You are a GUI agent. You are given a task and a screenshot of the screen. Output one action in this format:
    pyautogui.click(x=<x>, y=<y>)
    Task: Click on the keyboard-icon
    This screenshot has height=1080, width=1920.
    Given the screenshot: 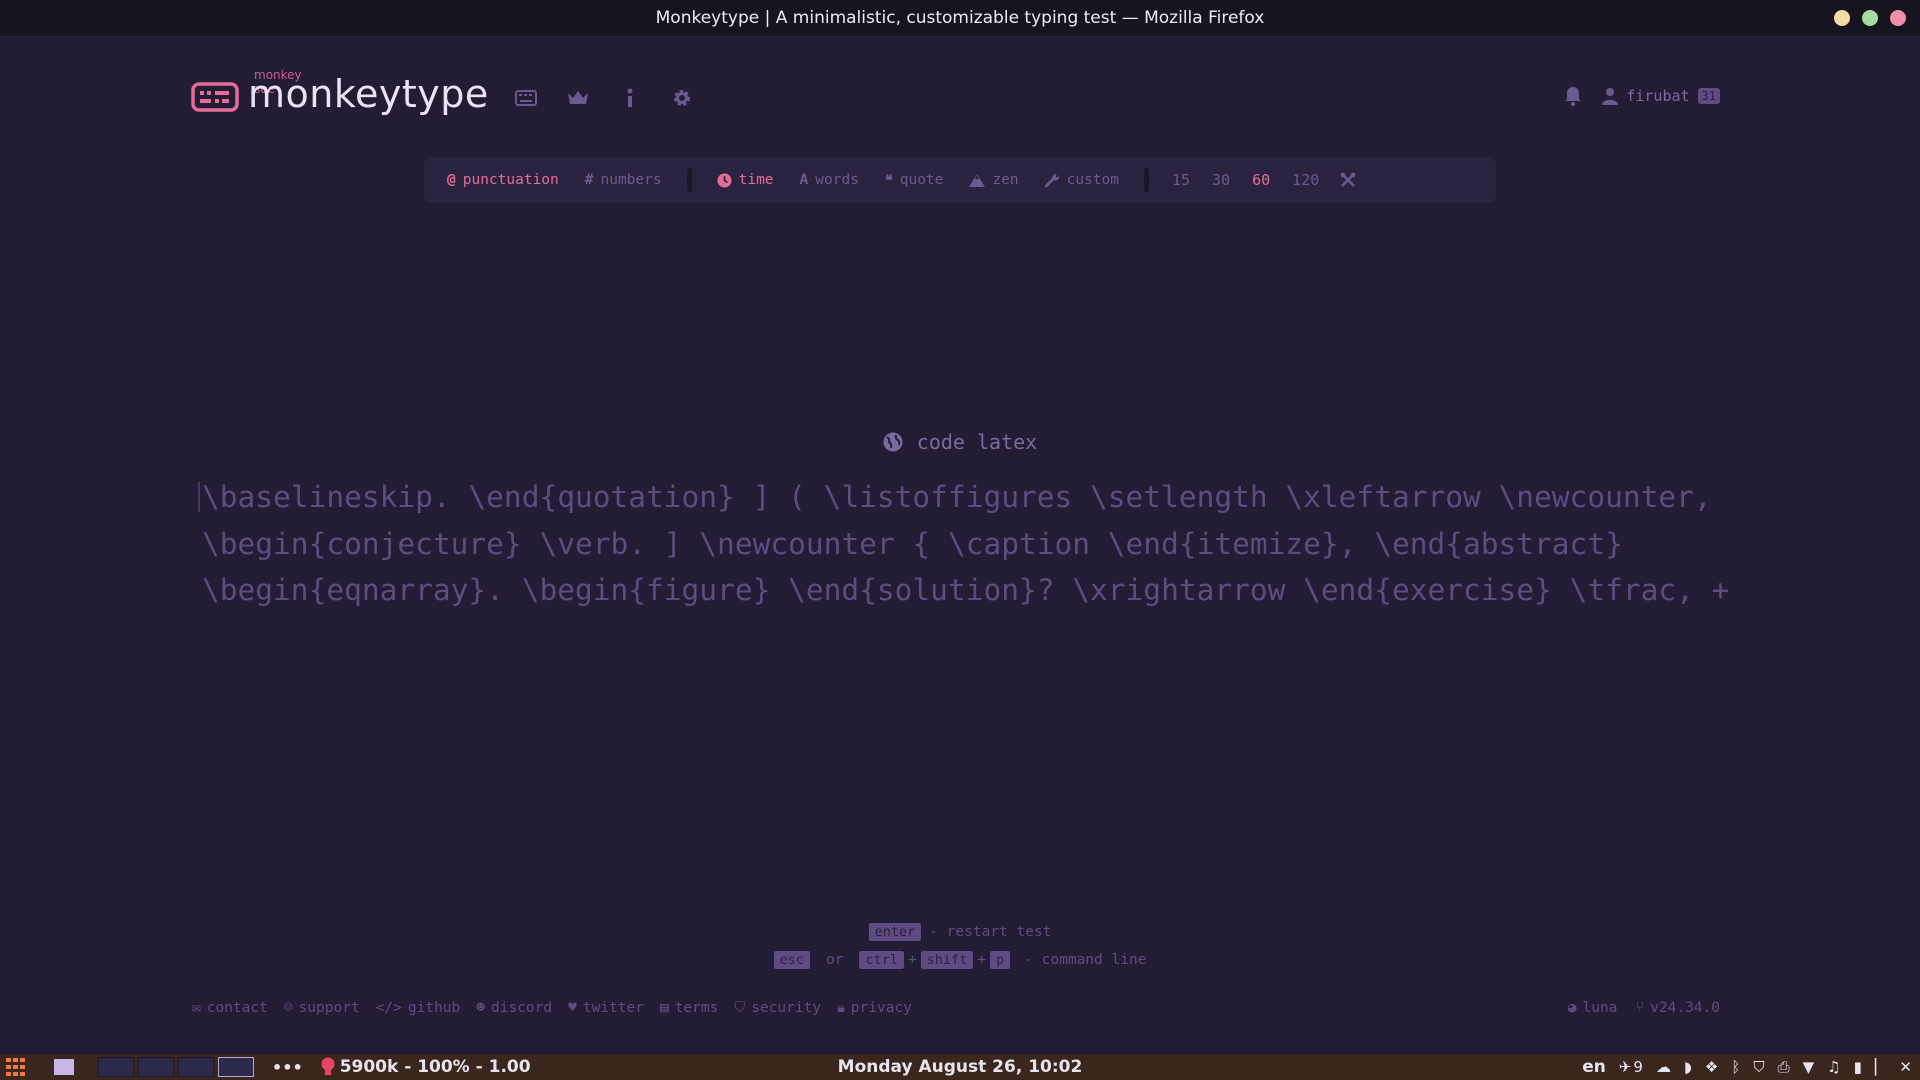 What is the action you would take?
    pyautogui.click(x=526, y=98)
    